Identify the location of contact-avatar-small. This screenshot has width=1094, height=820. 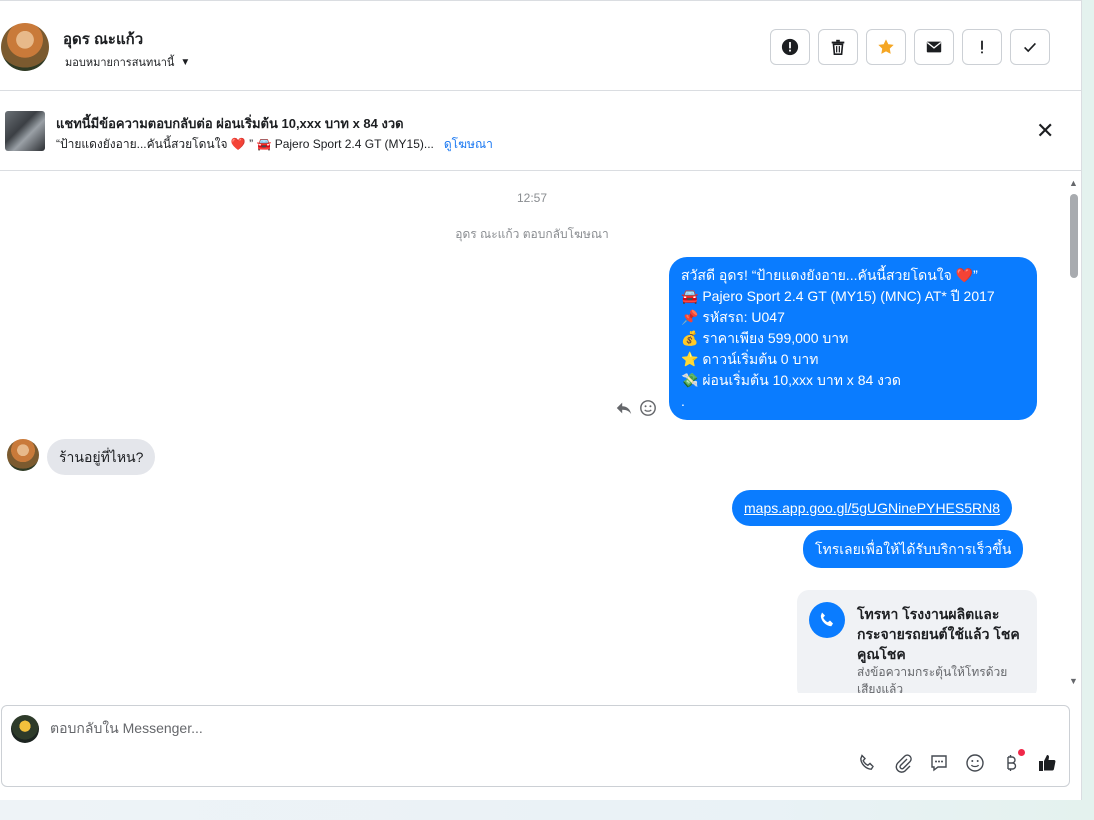
(23, 455).